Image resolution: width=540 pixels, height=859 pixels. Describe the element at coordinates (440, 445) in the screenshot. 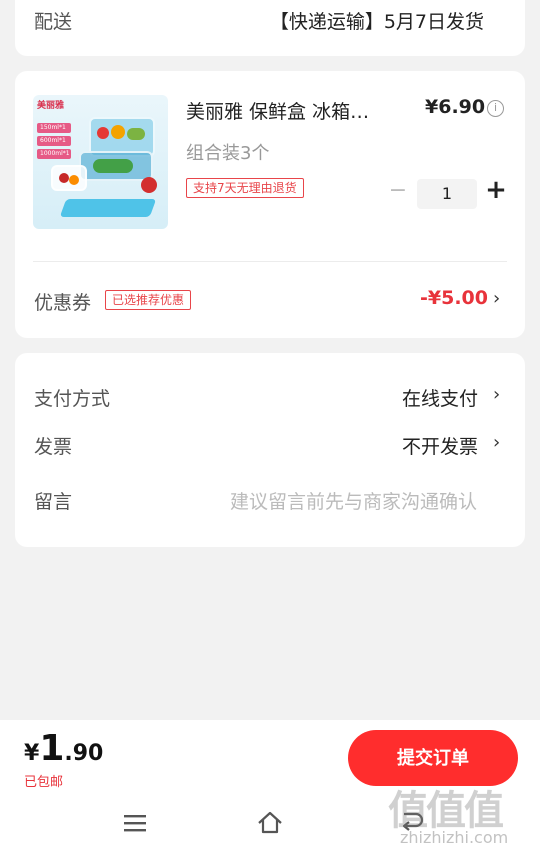

I see `invoice-value: 不开发票` at that location.